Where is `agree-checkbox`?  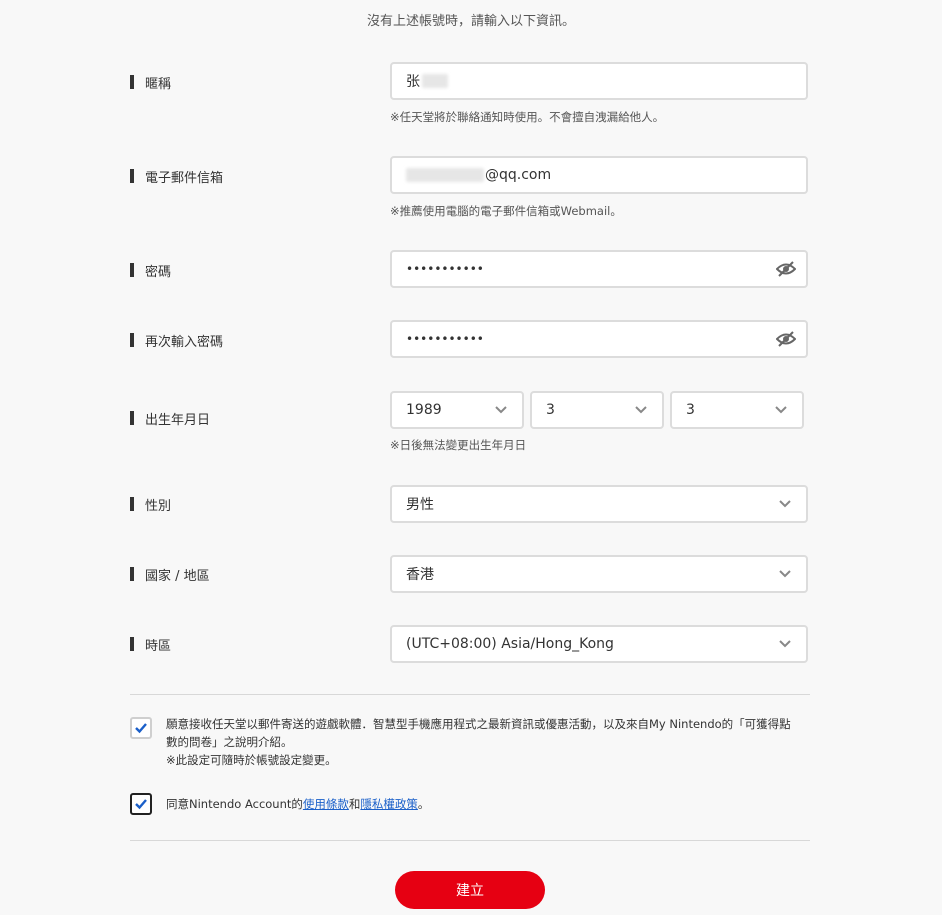
agree-checkbox is located at coordinates (141, 804).